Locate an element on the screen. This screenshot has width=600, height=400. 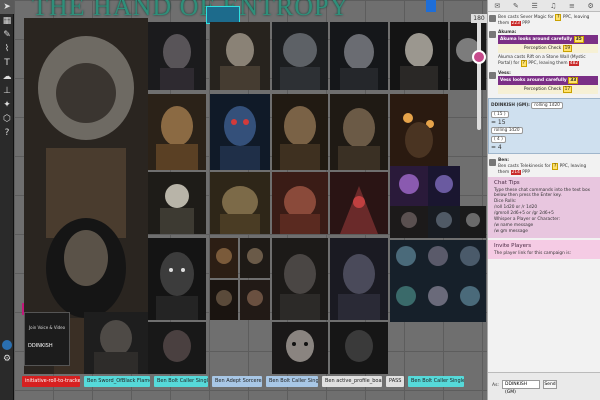
journal-tab-icon: ☰ is located at coordinates (535, 6).